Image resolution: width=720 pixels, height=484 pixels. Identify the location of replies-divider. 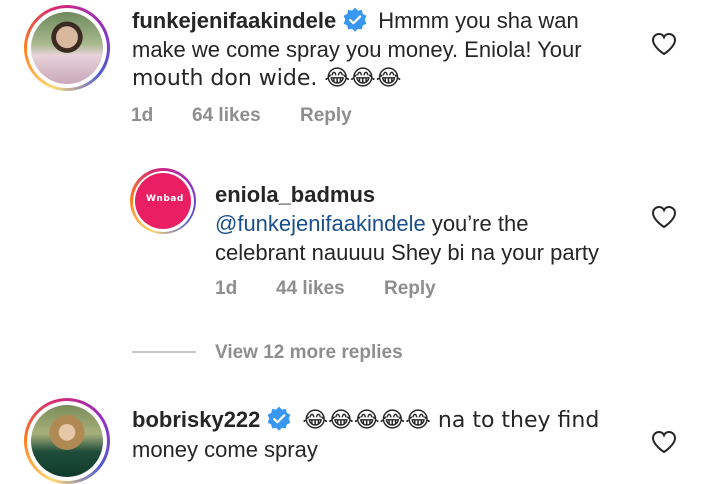
(164, 352).